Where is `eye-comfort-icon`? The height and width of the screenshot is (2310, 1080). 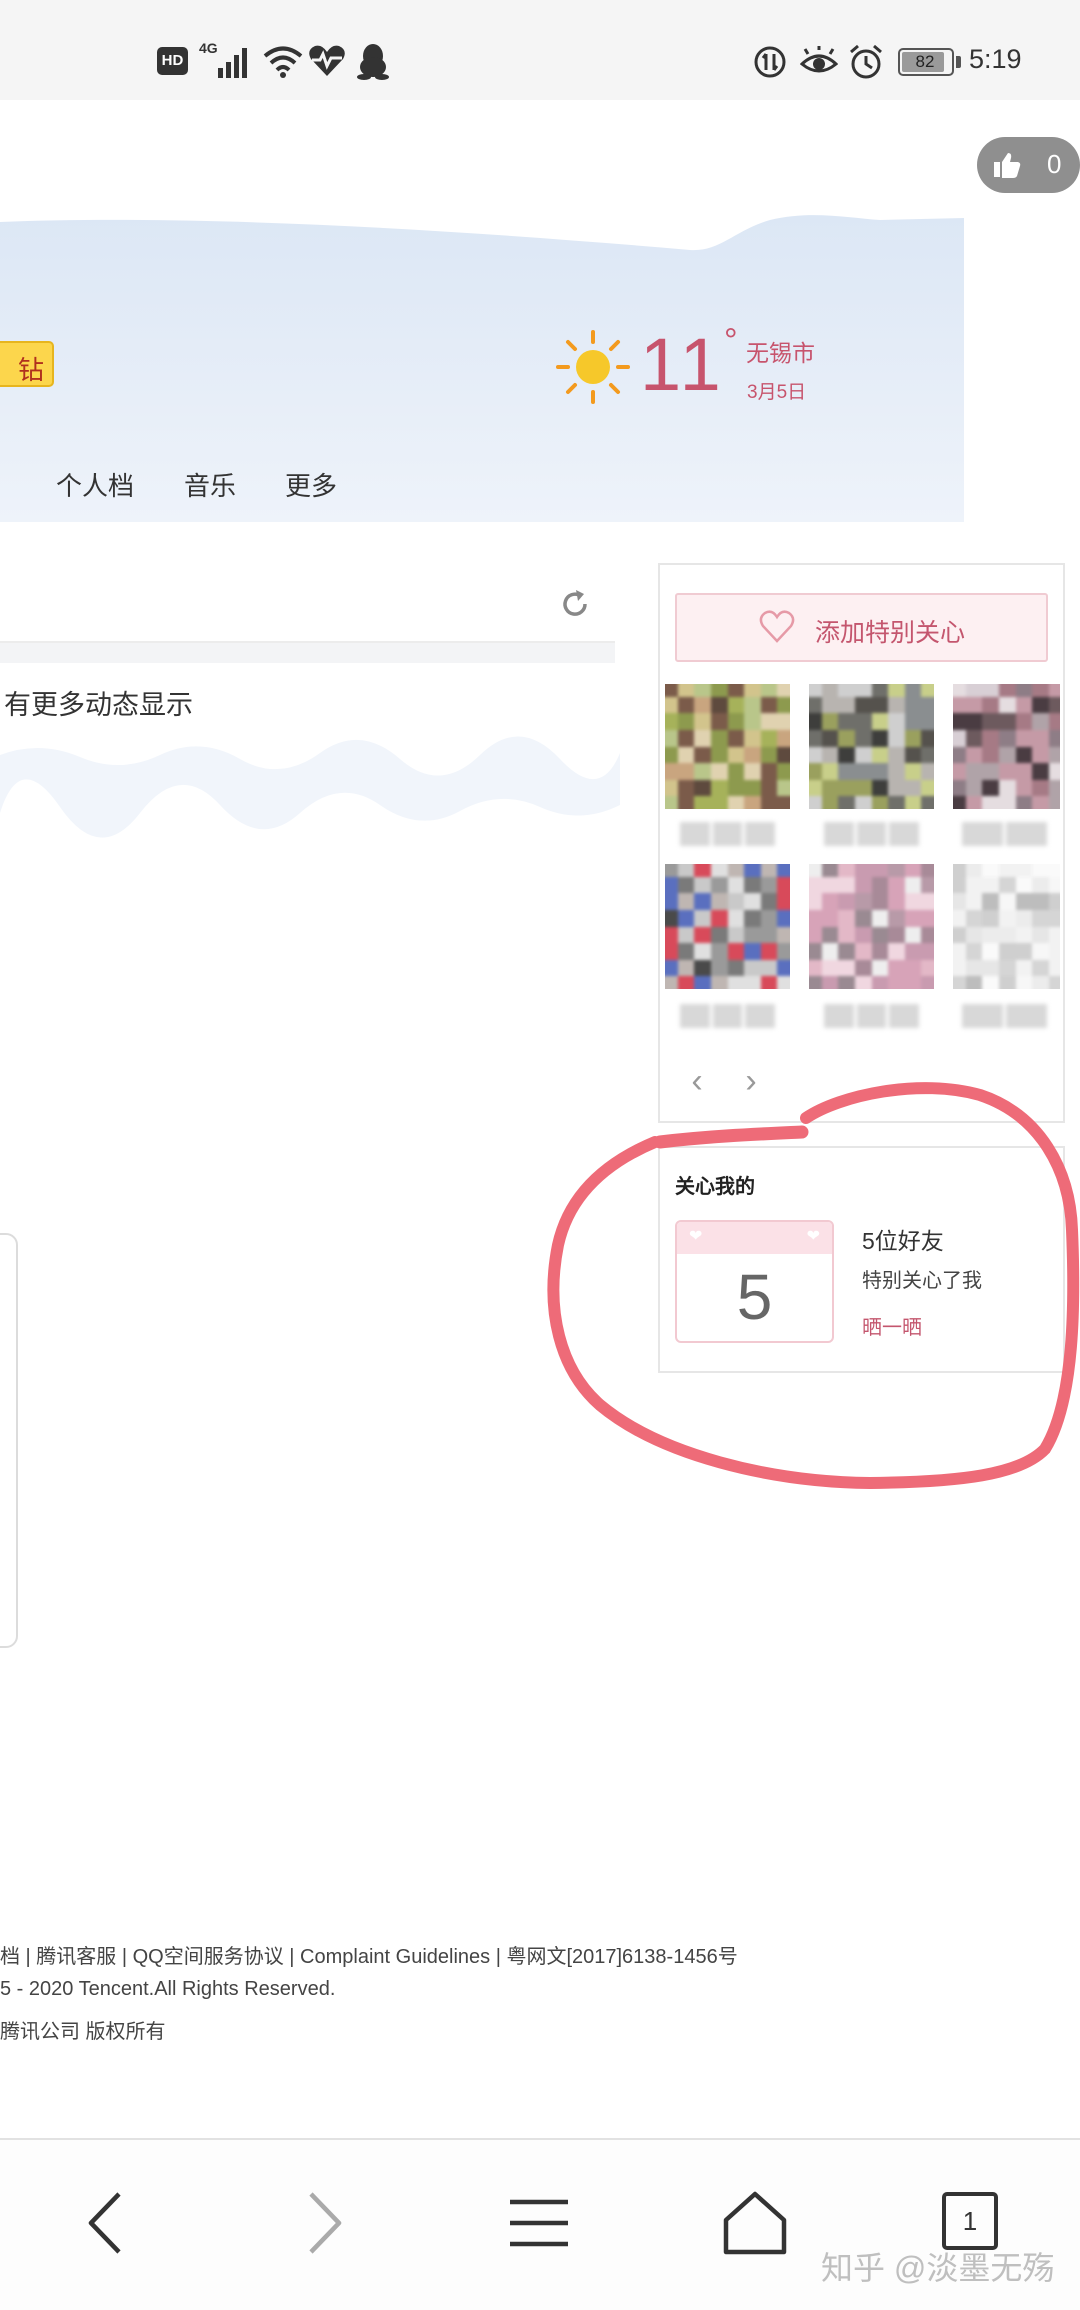
eye-comfort-icon is located at coordinates (819, 59).